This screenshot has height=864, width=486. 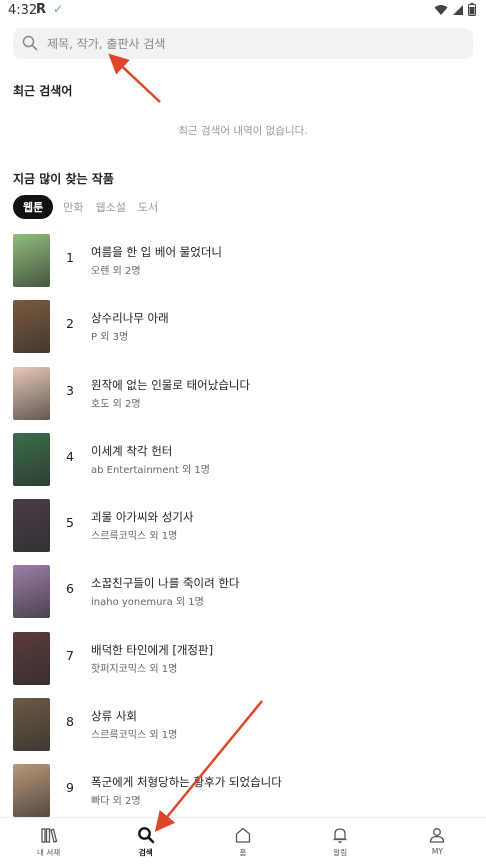 I want to click on list-item: 2 상수리나무 아래 P 외 3명, so click(x=243, y=327).